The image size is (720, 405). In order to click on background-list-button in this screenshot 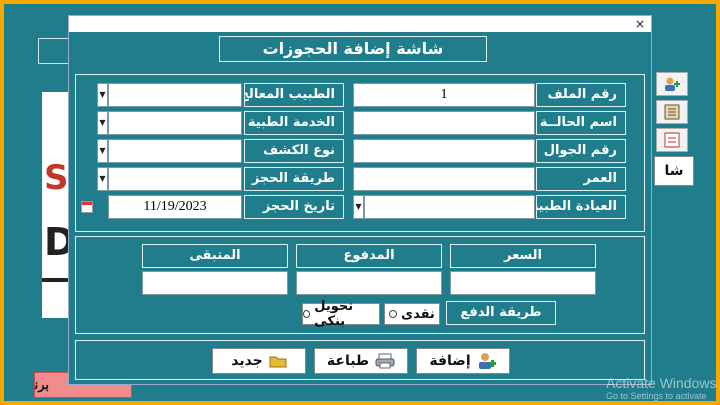, I will do `click(672, 112)`.